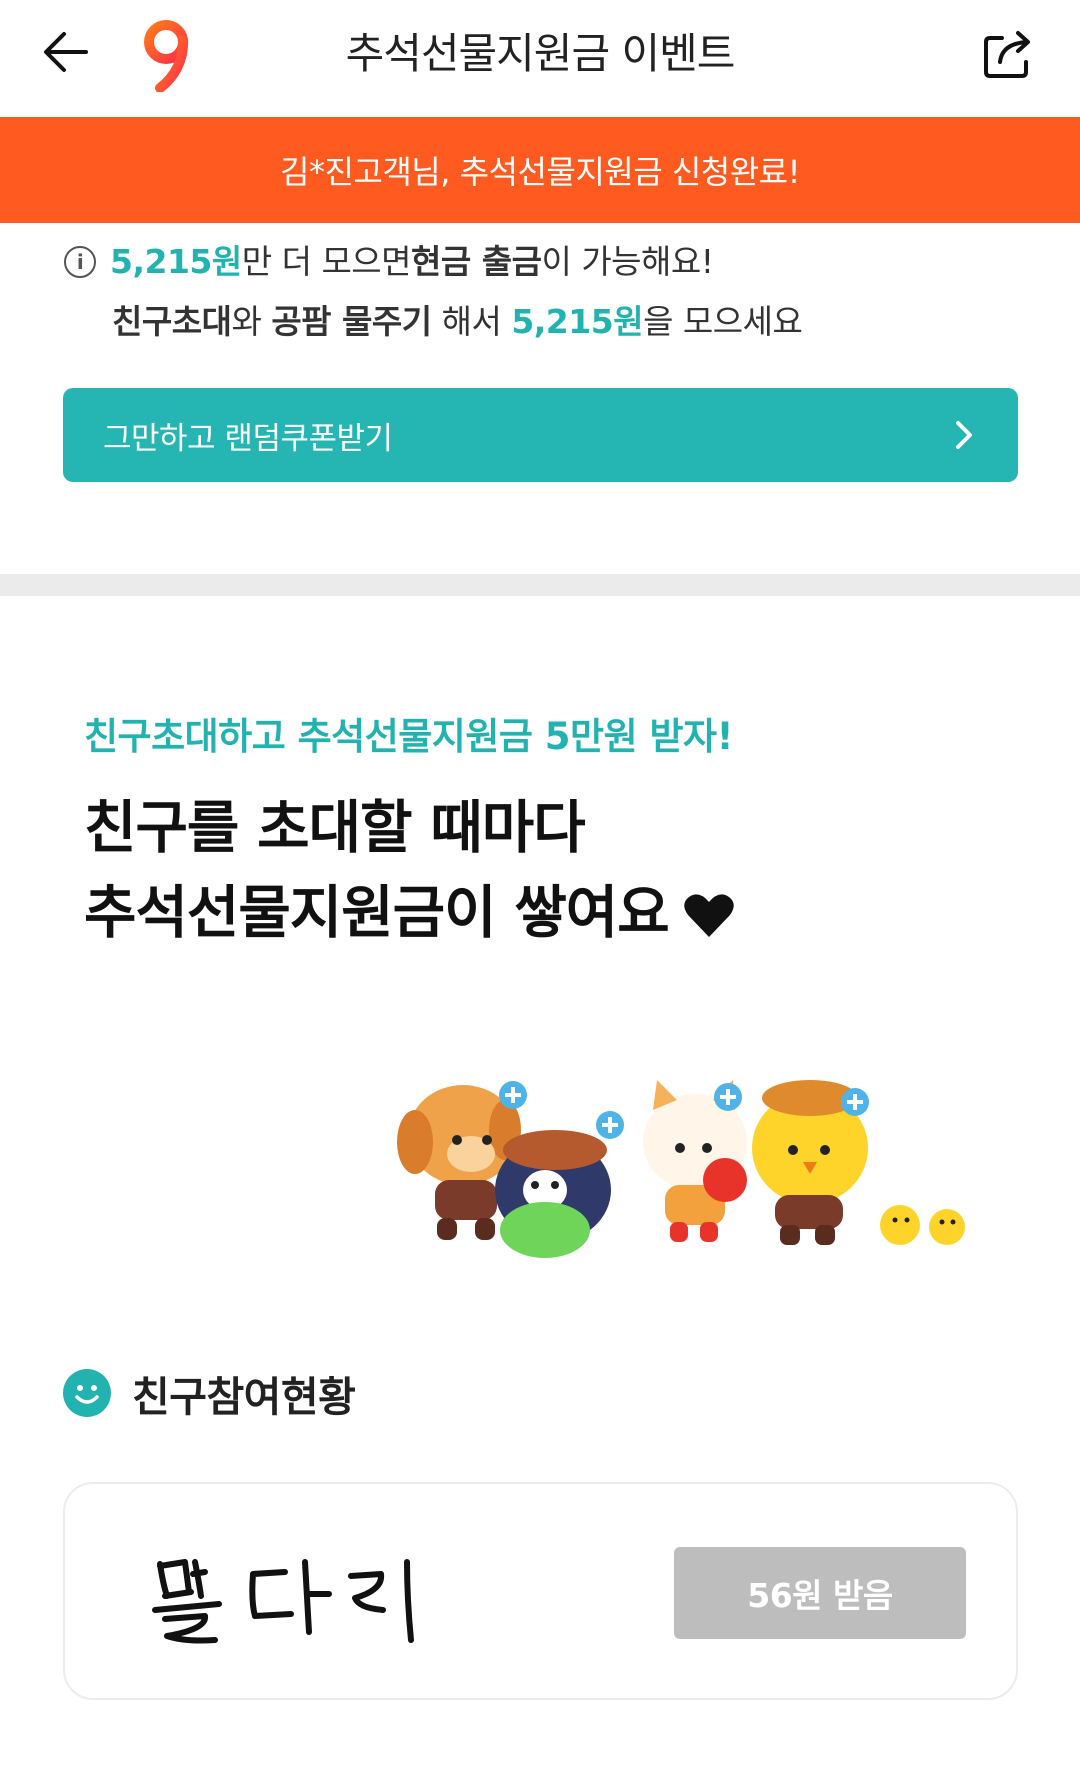  Describe the element at coordinates (172, 321) in the screenshot. I see `info-bold-text: 친구초대` at that location.